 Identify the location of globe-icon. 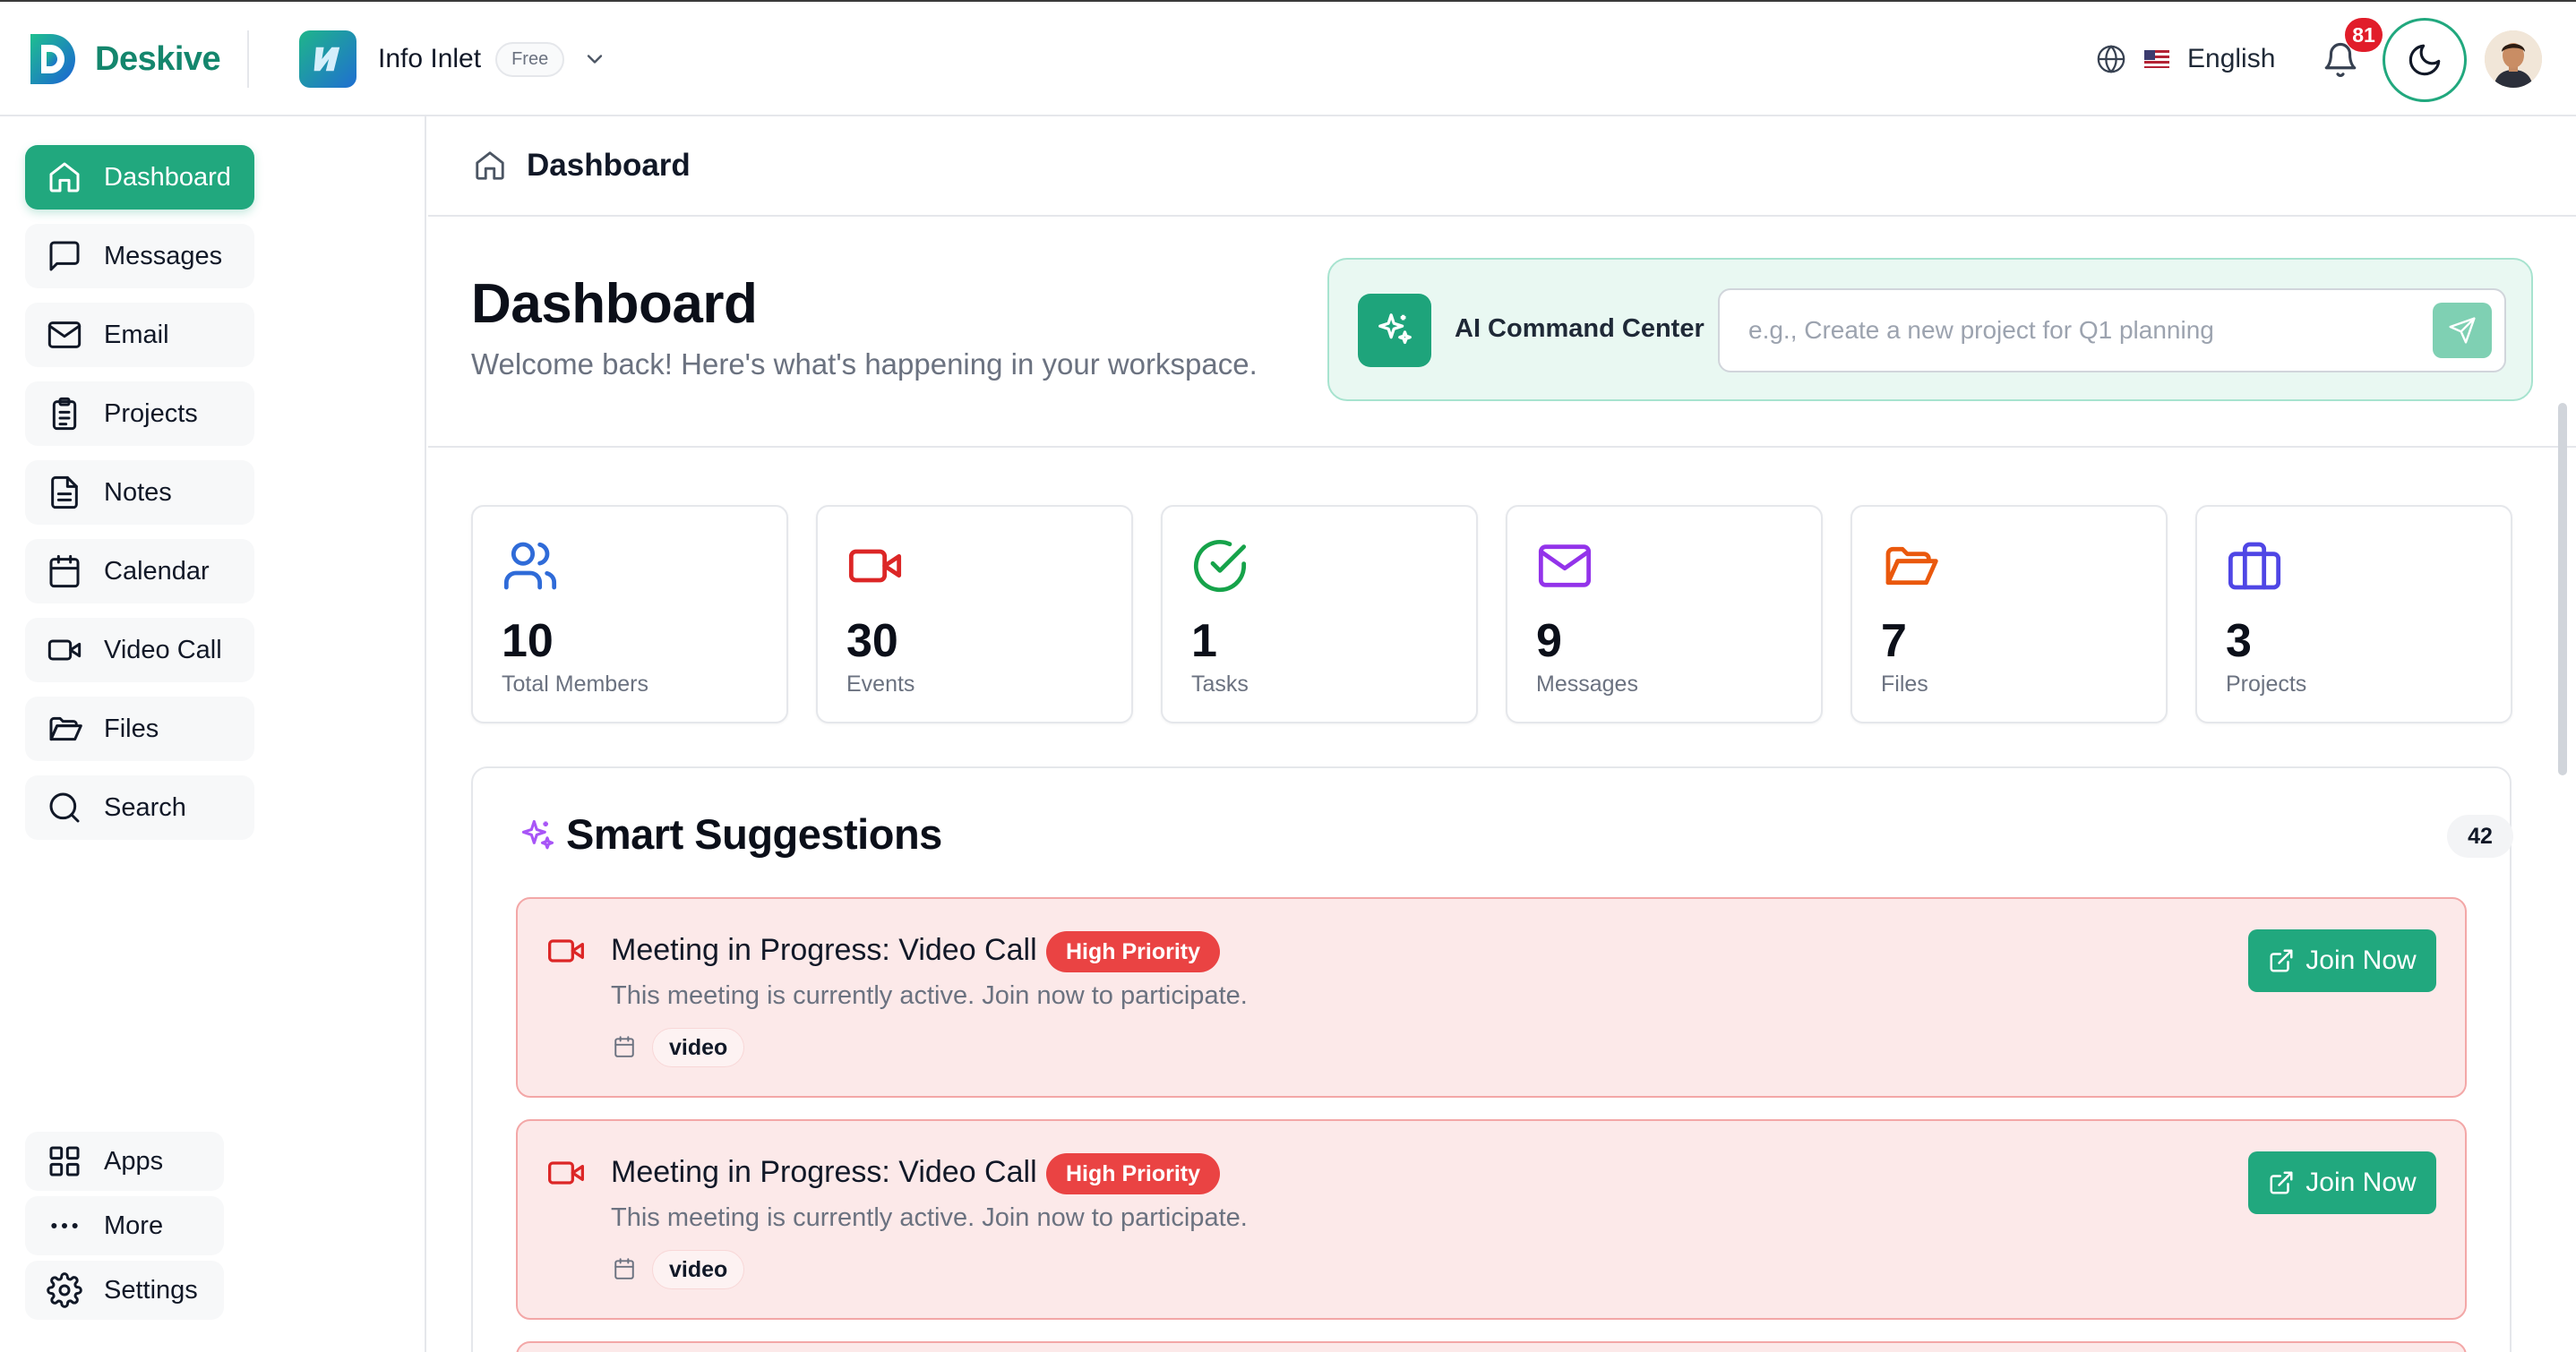
(2111, 59).